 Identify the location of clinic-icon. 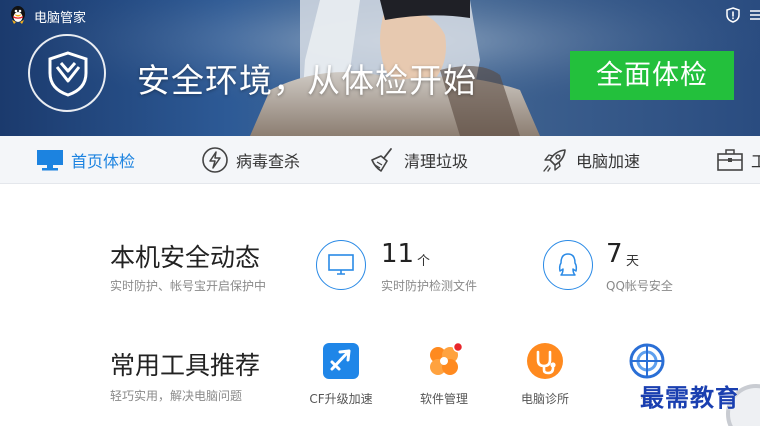
(545, 361).